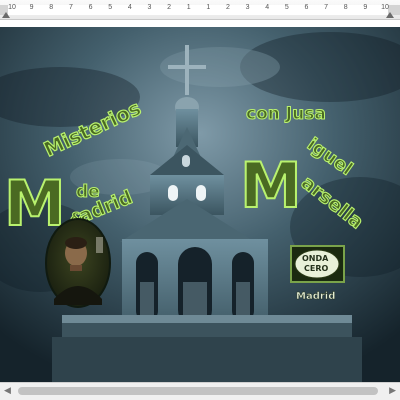 Image resolution: width=400 pixels, height=400 pixels. I want to click on scroll-left-arrow-icon: ◀, so click(7, 391).